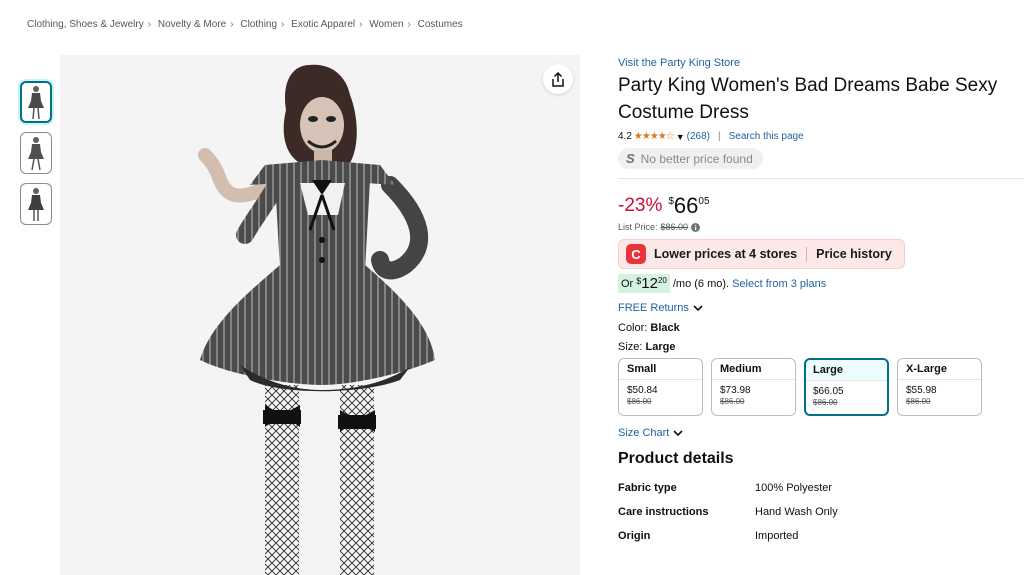  I want to click on color-selection: Color: Black, so click(821, 328).